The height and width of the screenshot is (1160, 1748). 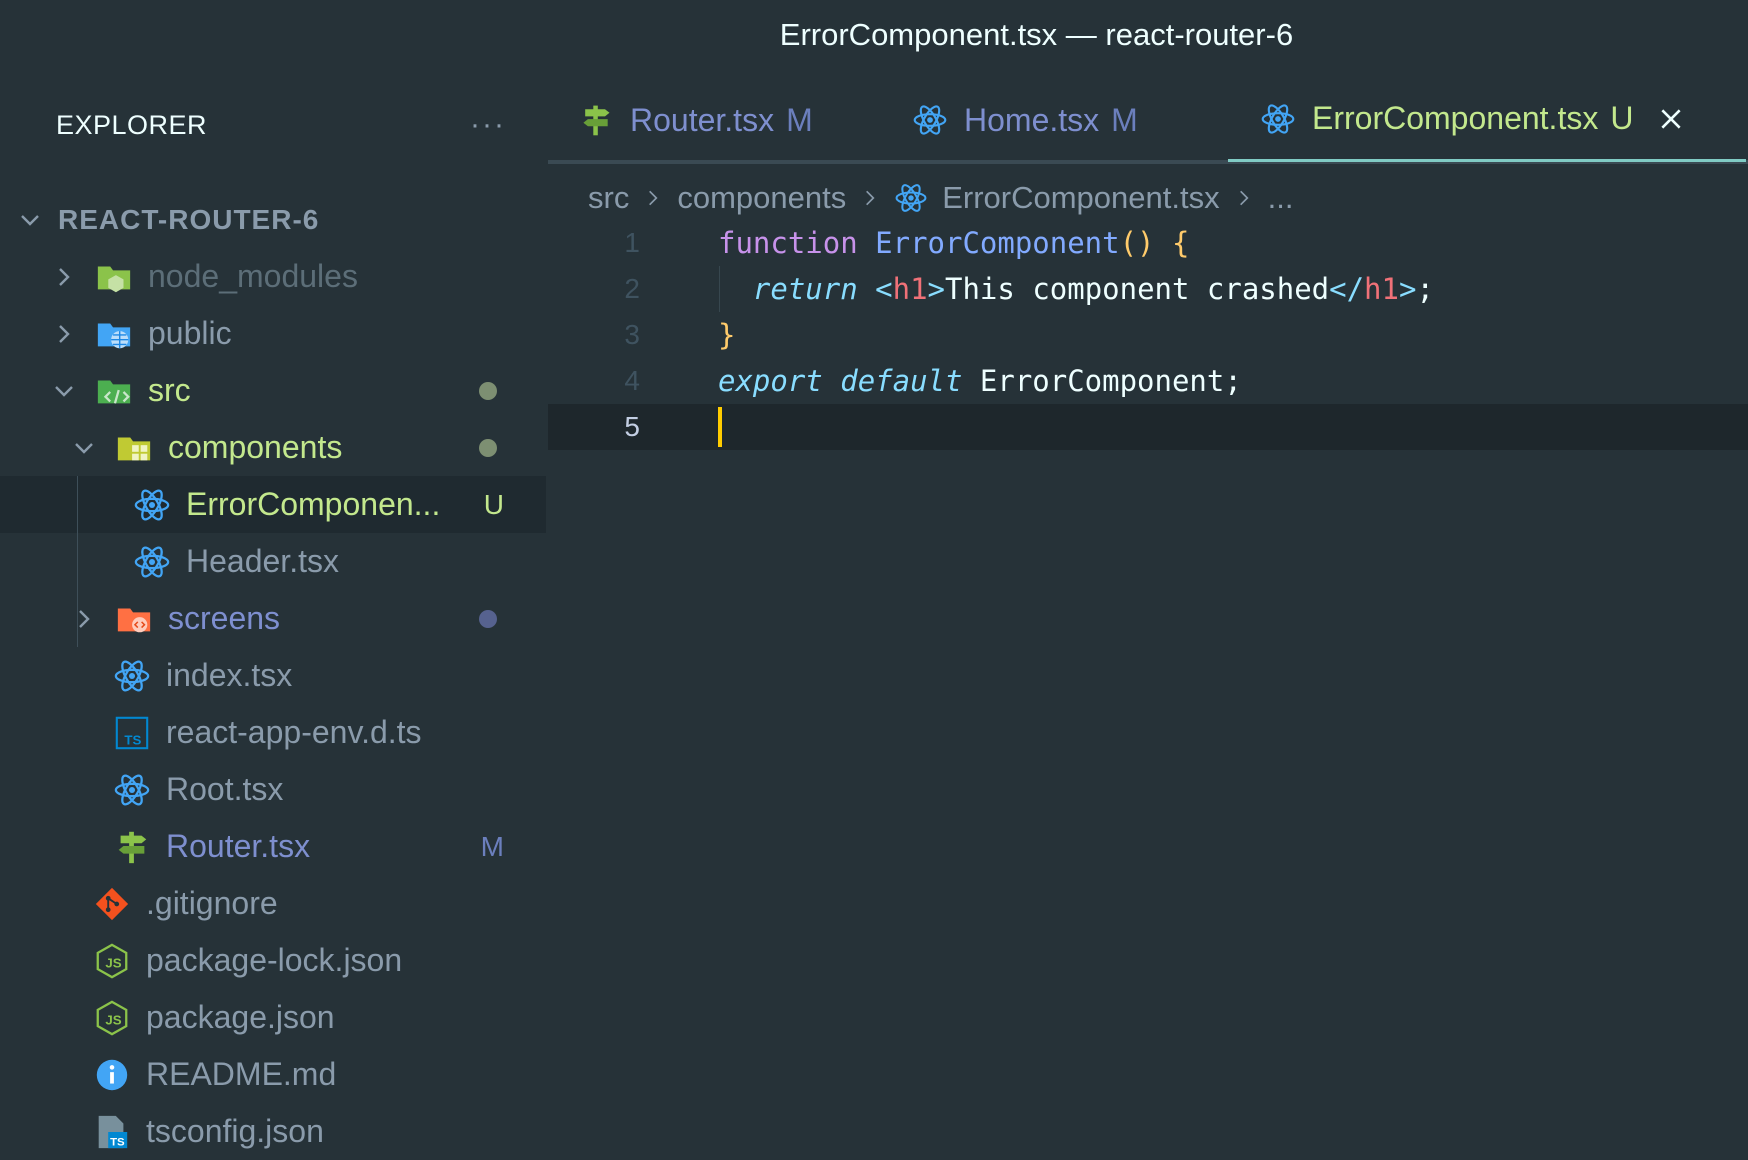 I want to click on tree-item-label: components, so click(x=255, y=447).